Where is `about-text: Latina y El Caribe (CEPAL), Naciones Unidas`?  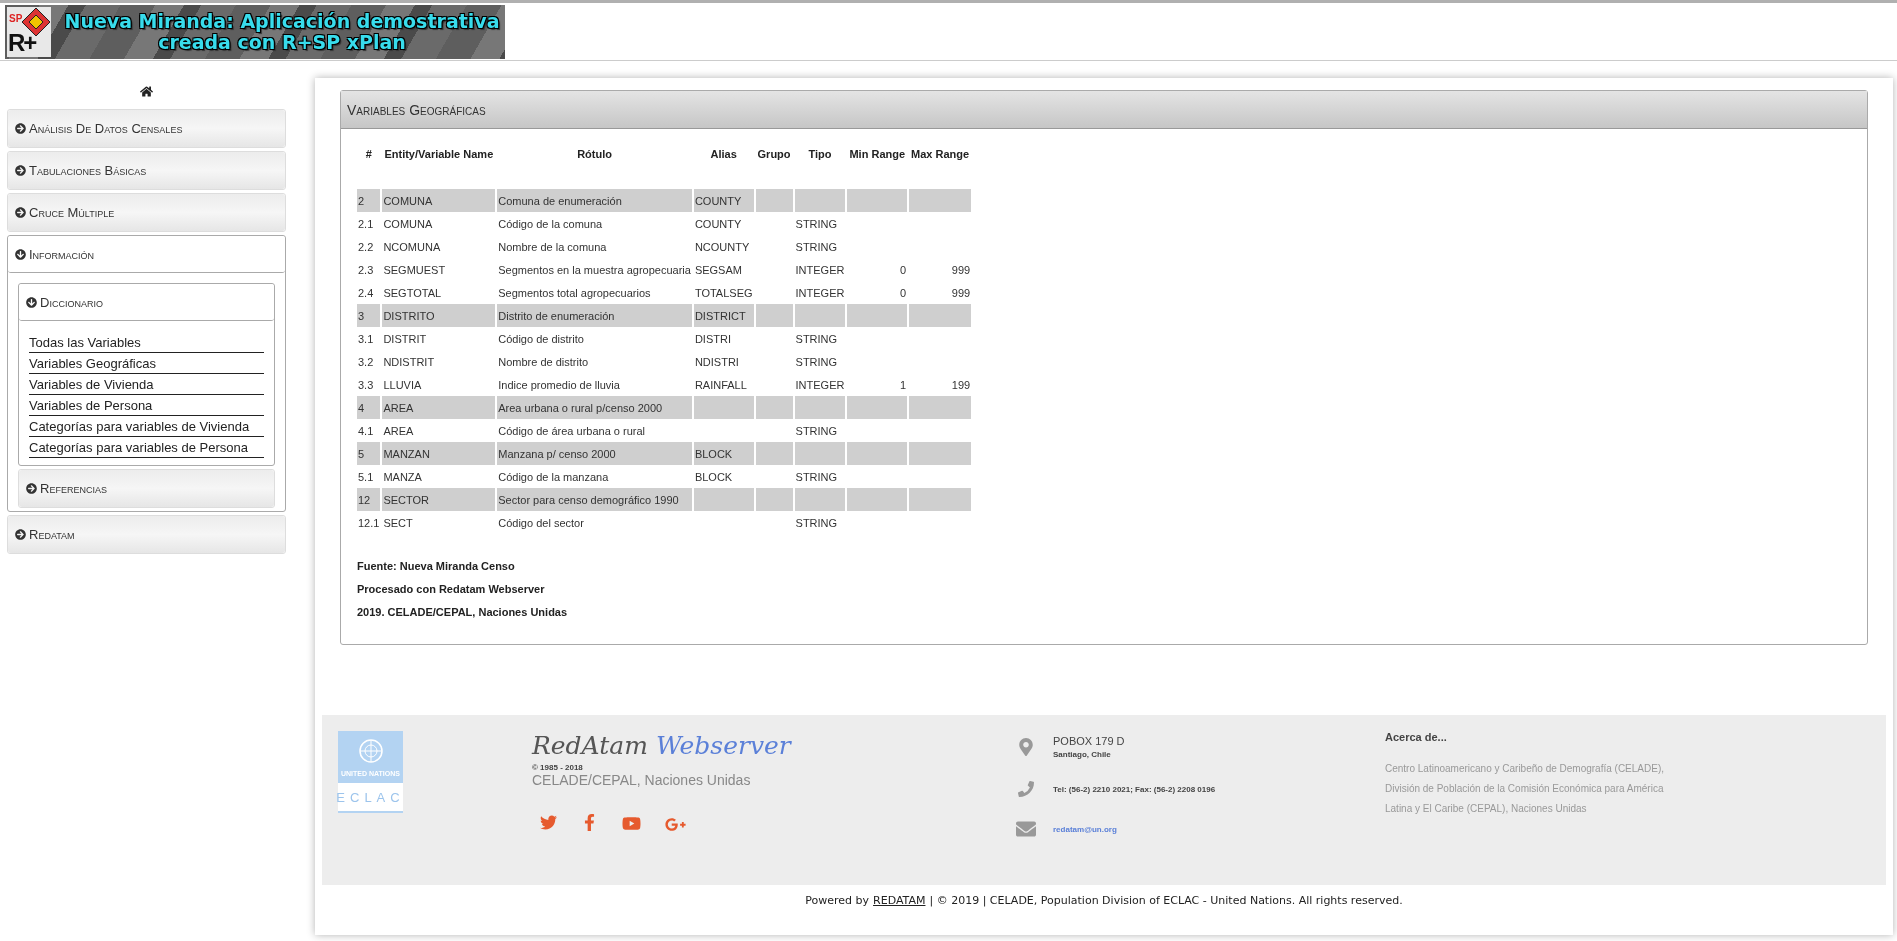 about-text: Latina y El Caribe (CEPAL), Naciones Unidas is located at coordinates (1486, 809).